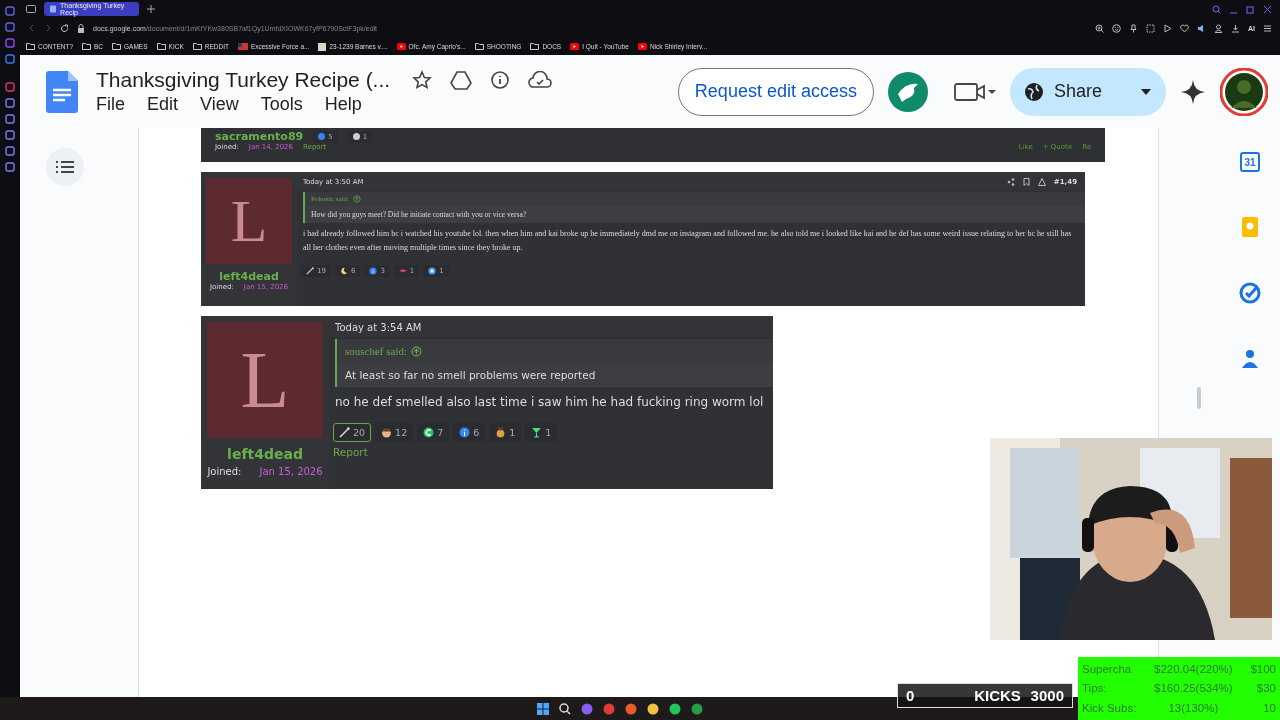 Image resolution: width=1280 pixels, height=720 pixels. What do you see at coordinates (687, 241) in the screenshot?
I see `post-message: i had already followed him bc i watched his youtube lol. then when him and kai broke up he immediately dmd me on instagram and followed me. he also told me i looked like kai and he def has some weird issue relating to her bc he still has all her clothes even after moving multiple times since they broke up.` at bounding box center [687, 241].